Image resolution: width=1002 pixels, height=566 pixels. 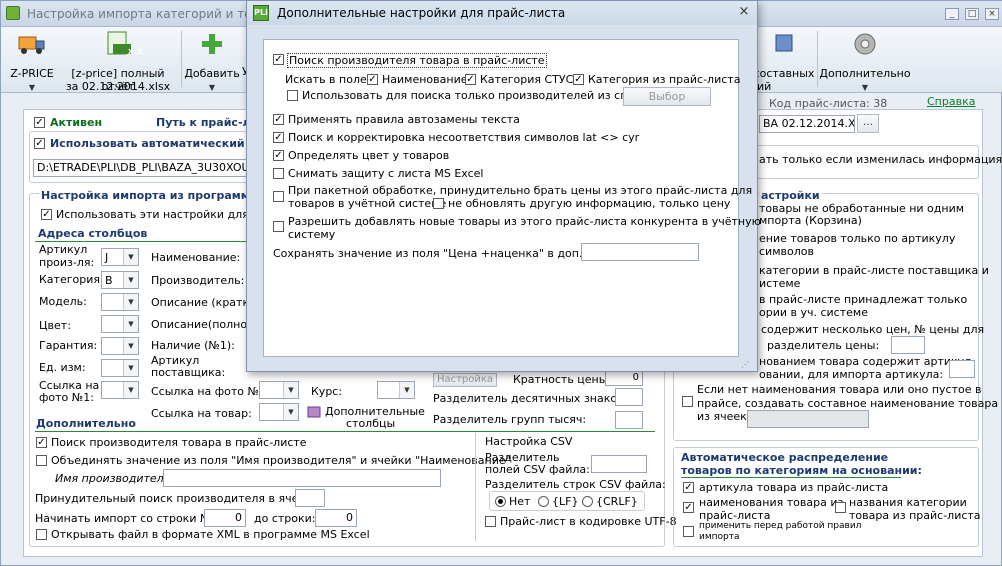 What do you see at coordinates (370, 423) in the screenshot?
I see `extra-columns-link-2: столбцы` at bounding box center [370, 423].